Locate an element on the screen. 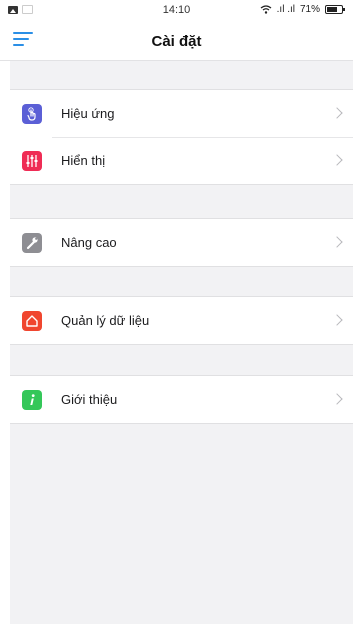  settings-group-display: Hiệu ứng Hiển thị is located at coordinates (181, 137).